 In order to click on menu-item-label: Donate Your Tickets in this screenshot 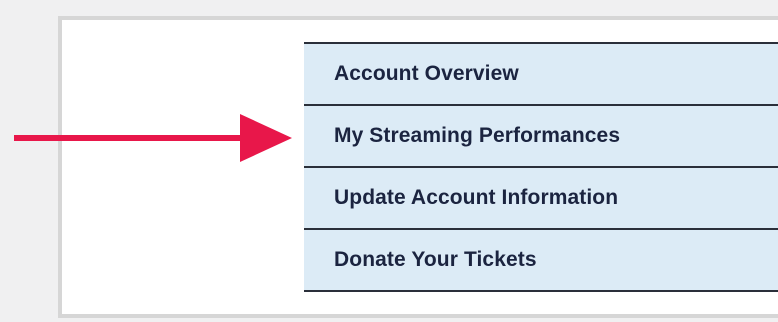, I will do `click(435, 259)`.